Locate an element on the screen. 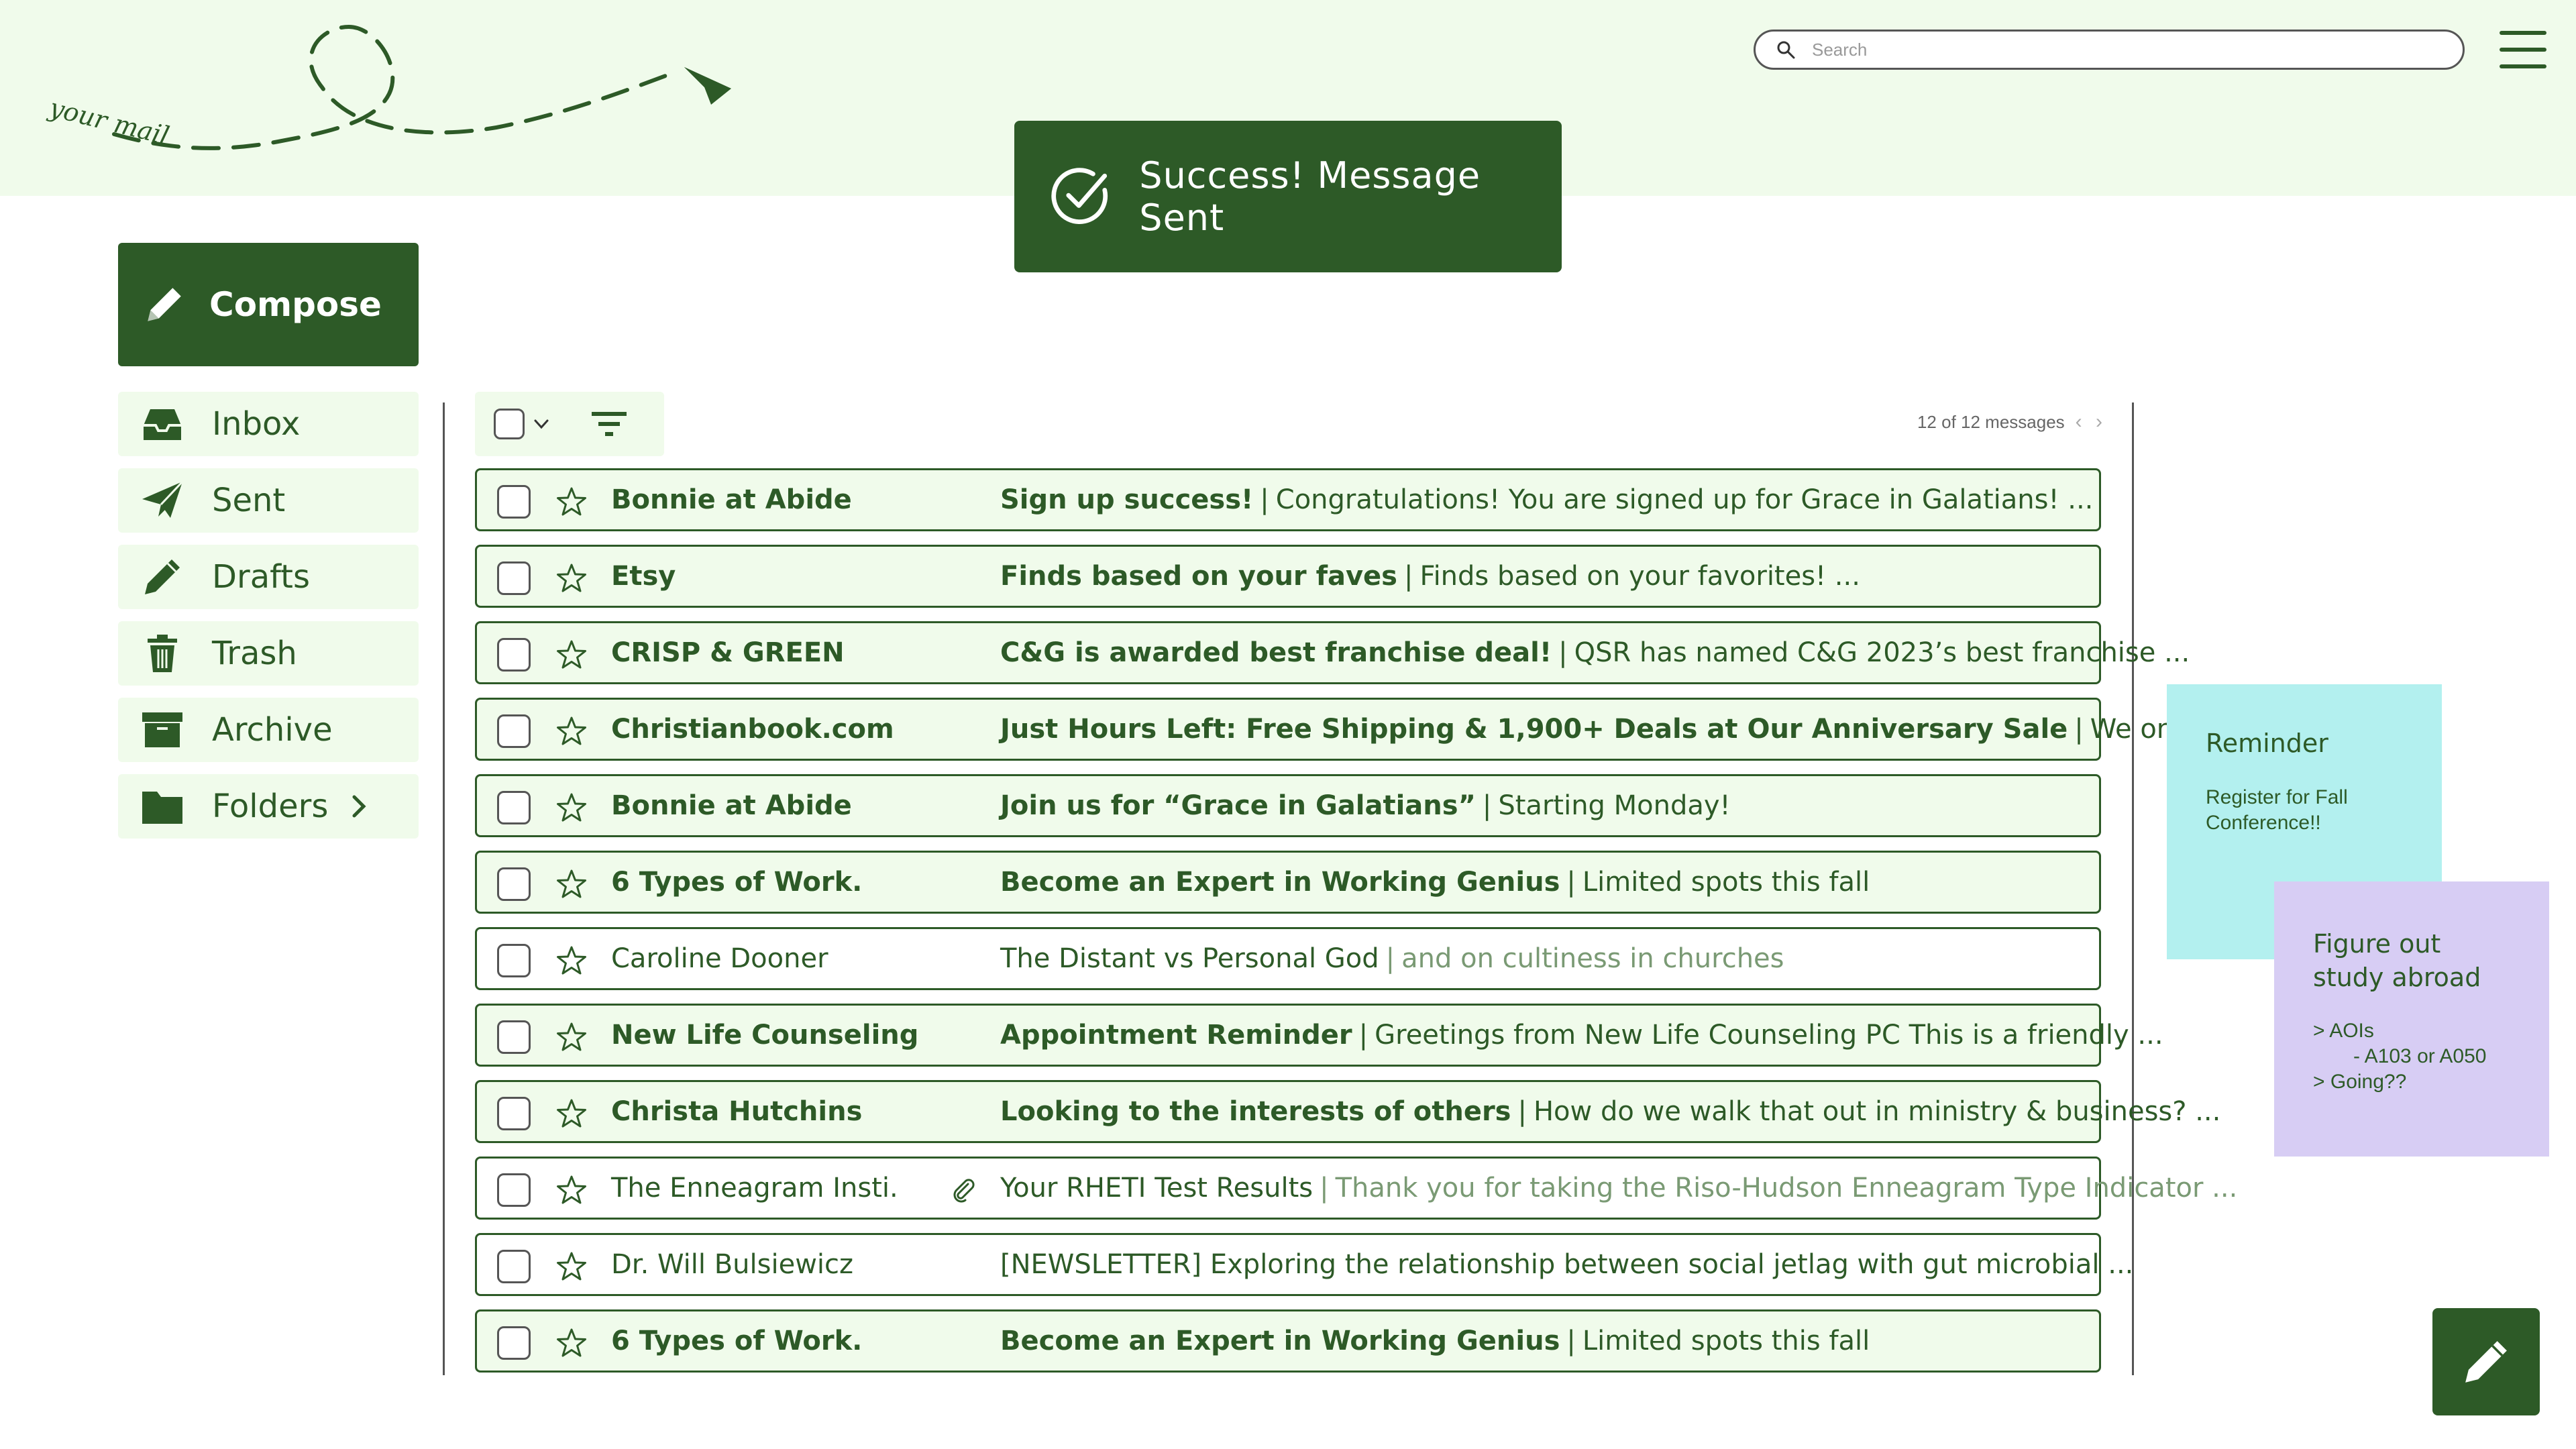 The height and width of the screenshot is (1449, 2576). sidebar-item-label: Inbox is located at coordinates (256, 424).